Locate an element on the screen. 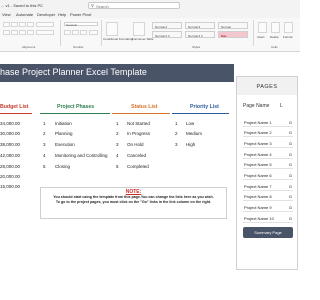  budget-cell: 20,000.00 is located at coordinates (10, 176).